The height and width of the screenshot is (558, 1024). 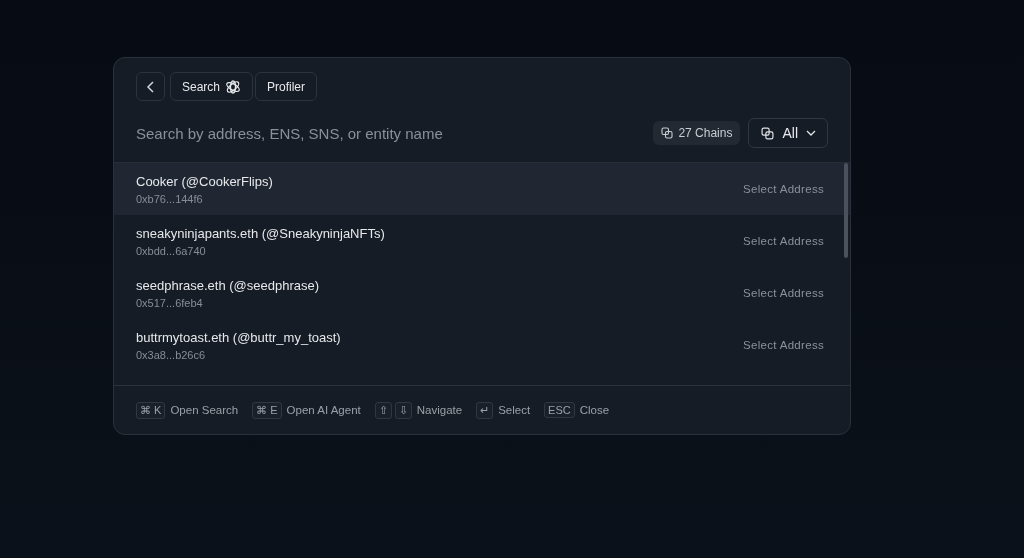 What do you see at coordinates (697, 133) in the screenshot?
I see `chains-badge: 27 Chains` at bounding box center [697, 133].